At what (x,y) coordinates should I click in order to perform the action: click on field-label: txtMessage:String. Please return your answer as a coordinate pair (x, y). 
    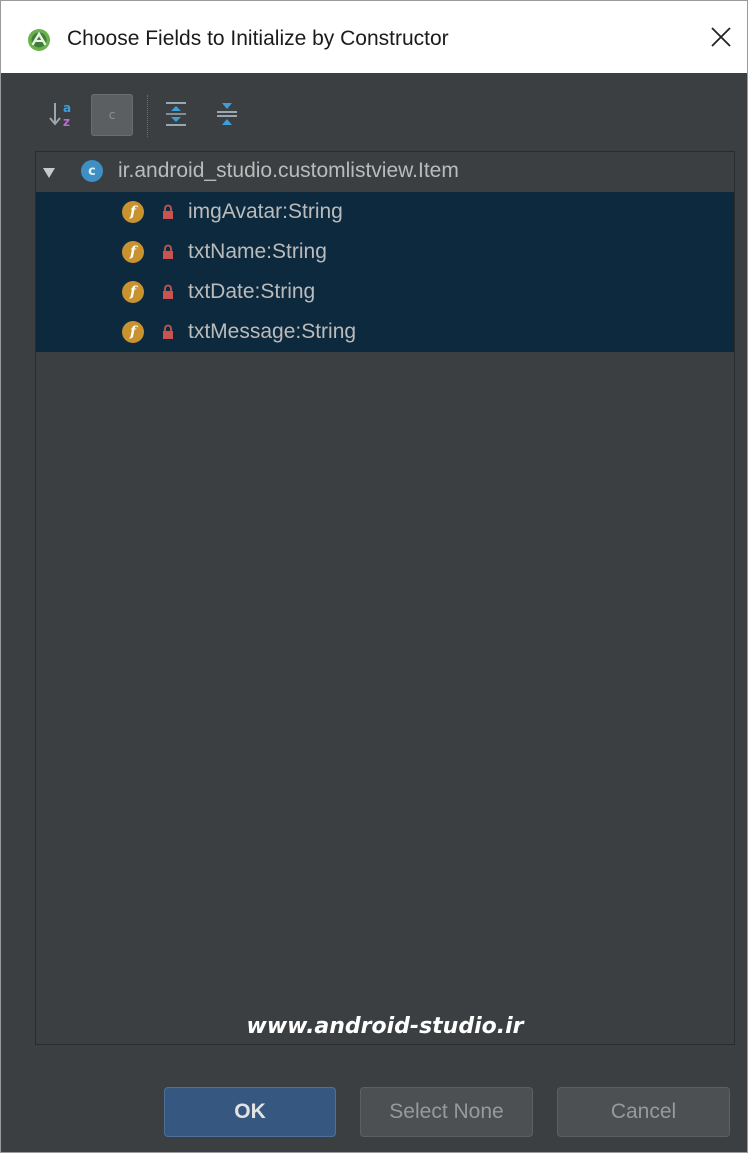
    Looking at the image, I should click on (272, 331).